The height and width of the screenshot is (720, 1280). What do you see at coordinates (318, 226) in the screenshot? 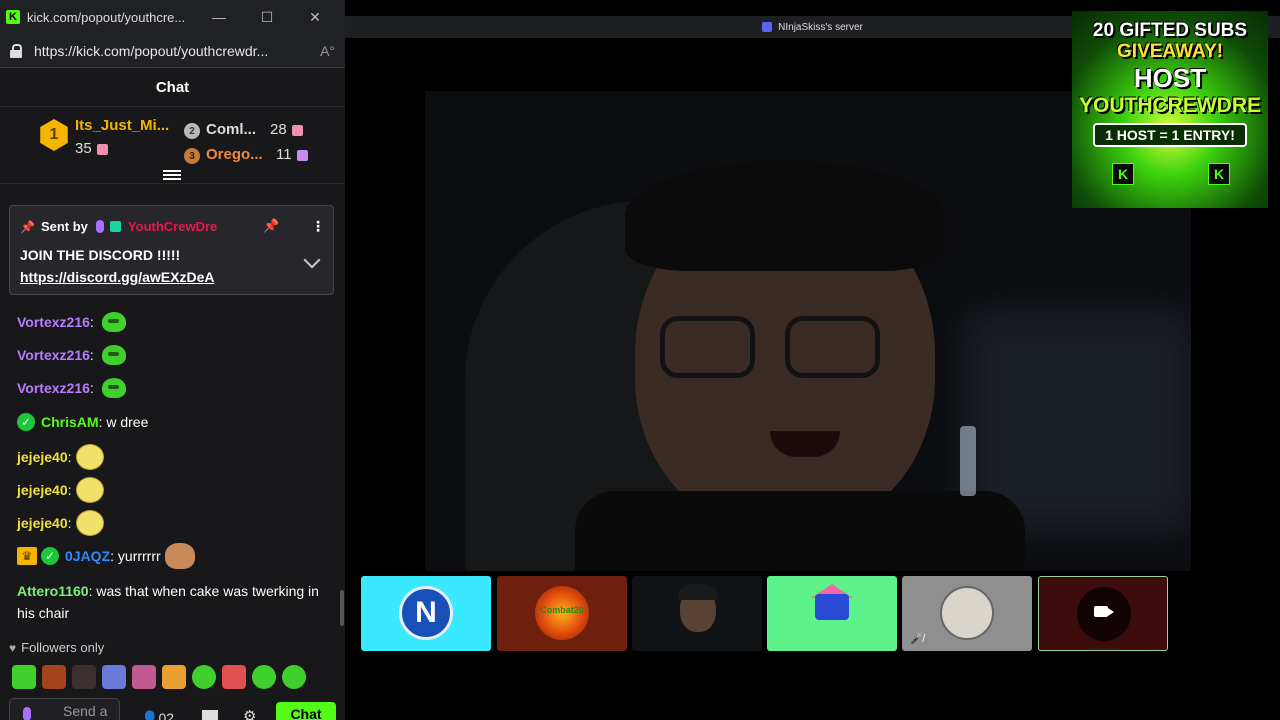
I see `more-options-icon: ⋮` at bounding box center [318, 226].